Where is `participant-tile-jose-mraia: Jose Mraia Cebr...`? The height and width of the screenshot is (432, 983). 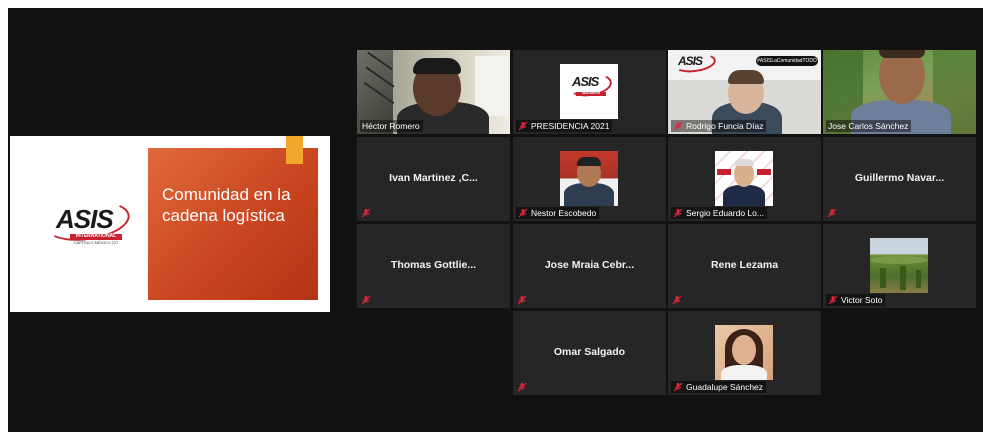 participant-tile-jose-mraia: Jose Mraia Cebr... is located at coordinates (589, 266).